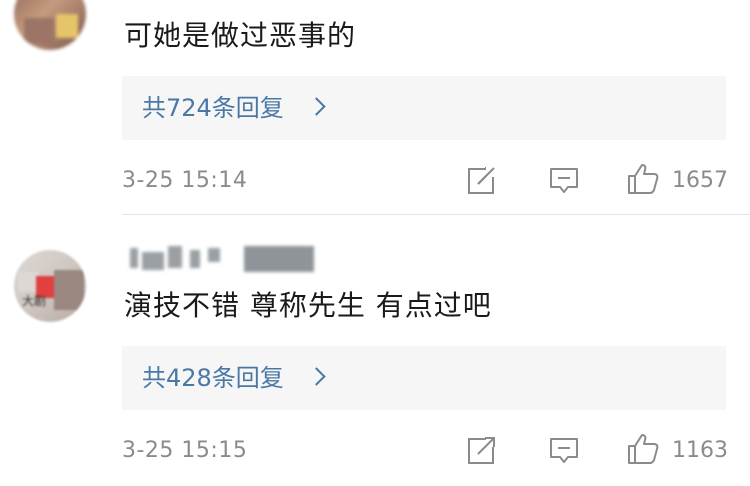  Describe the element at coordinates (213, 378) in the screenshot. I see `view-replies-link: 共428条回复` at that location.